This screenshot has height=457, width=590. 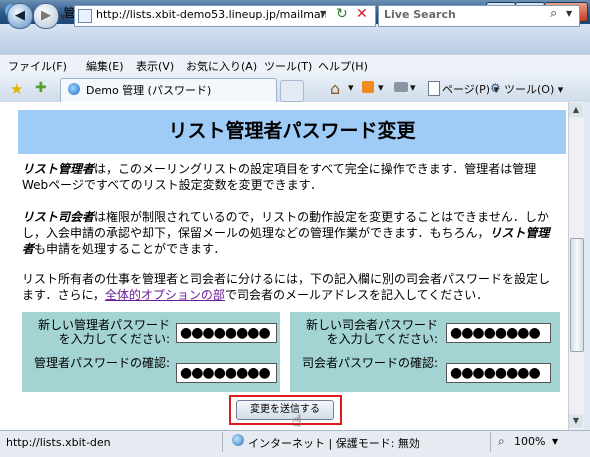 What do you see at coordinates (577, 295) in the screenshot?
I see `scroll-thumb` at bounding box center [577, 295].